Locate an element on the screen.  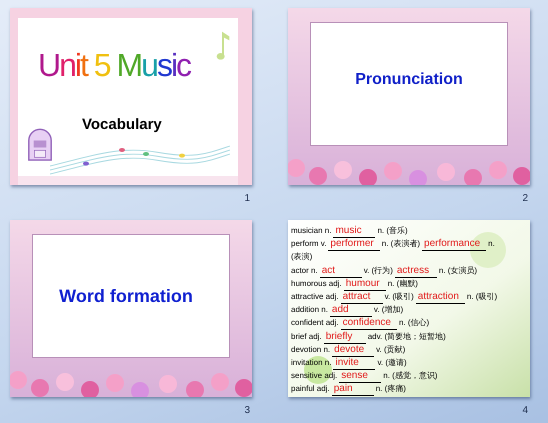
answer-text: humour is located at coordinates (365, 284).